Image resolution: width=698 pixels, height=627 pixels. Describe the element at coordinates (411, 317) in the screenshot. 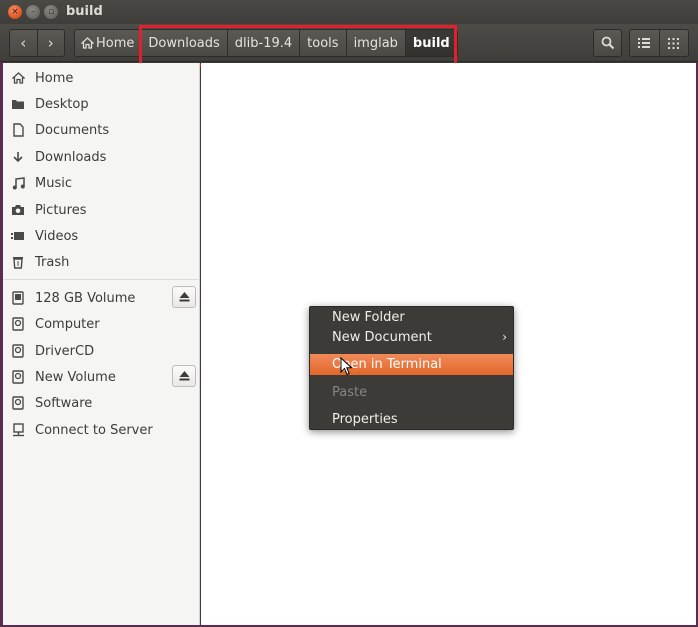

I see `menu-item-new-folder: New Folder` at that location.